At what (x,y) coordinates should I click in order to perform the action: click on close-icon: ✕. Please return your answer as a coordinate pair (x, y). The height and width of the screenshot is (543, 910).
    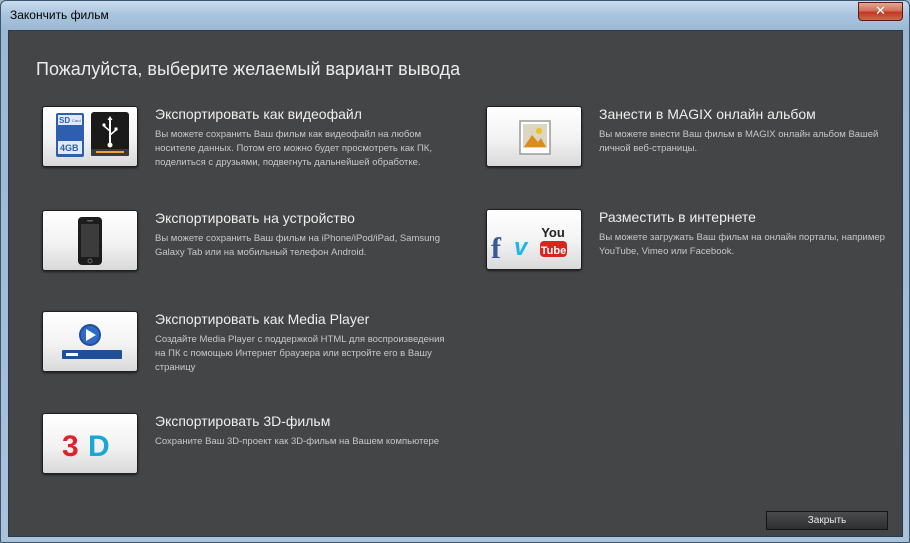
    Looking at the image, I should click on (880, 11).